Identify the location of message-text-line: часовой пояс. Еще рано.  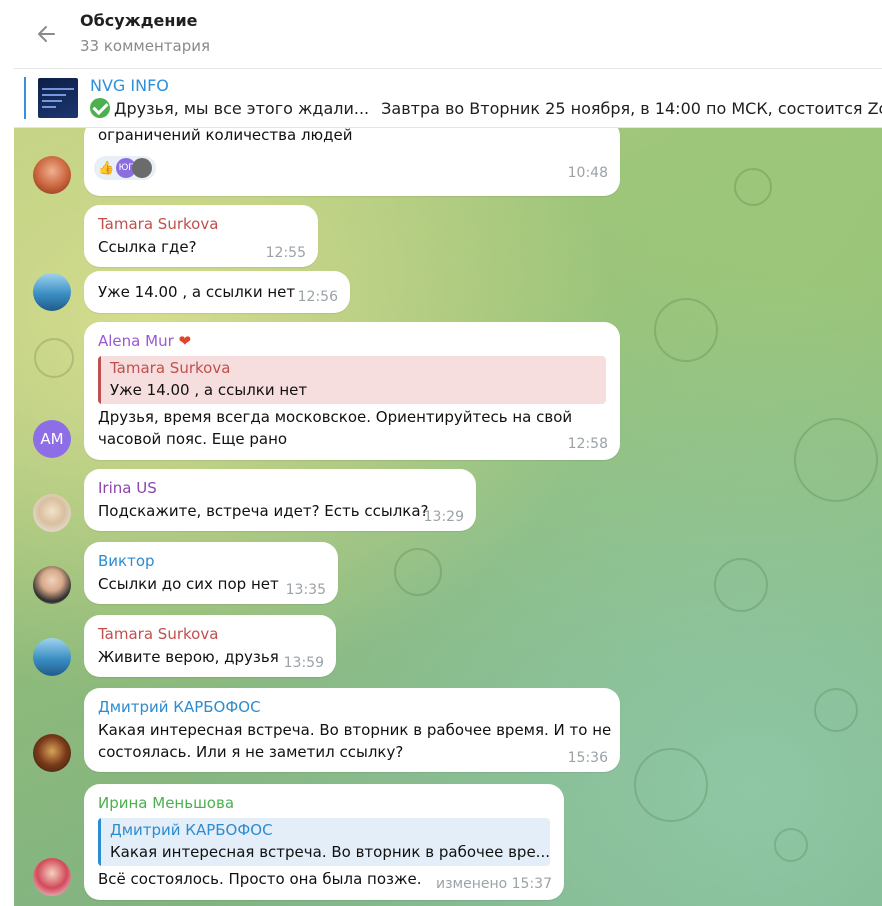
(193, 439).